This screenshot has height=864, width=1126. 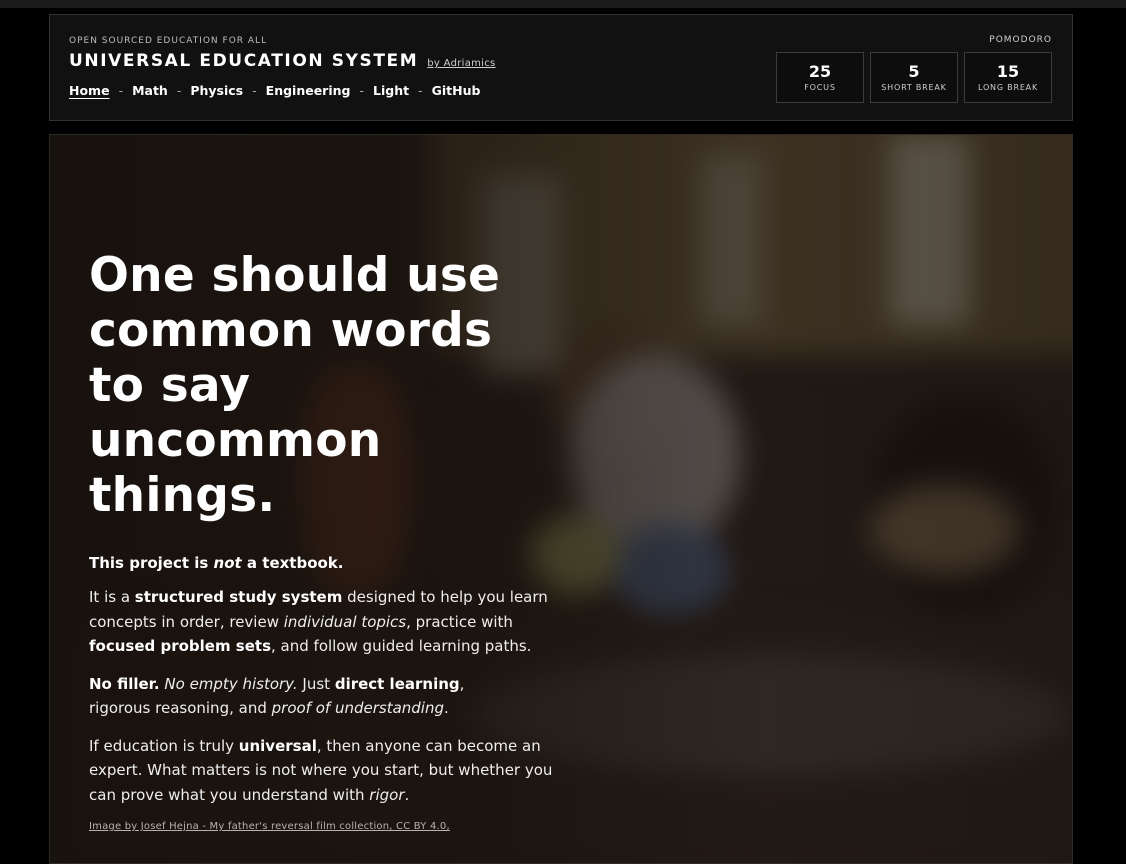 I want to click on nav-home: Home, so click(x=89, y=90).